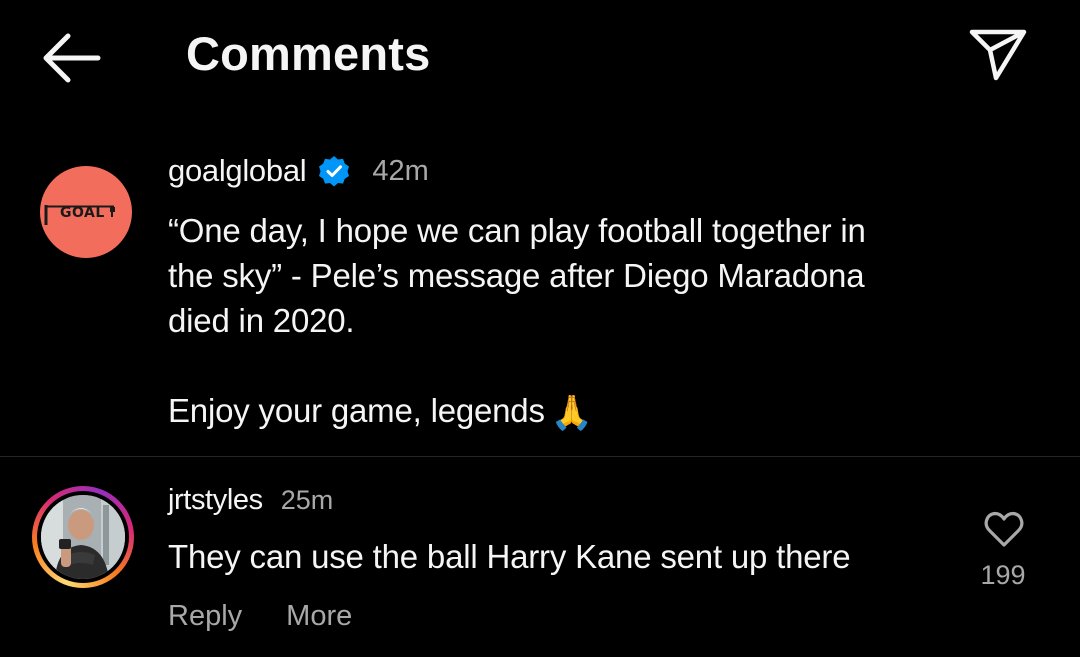 The height and width of the screenshot is (657, 1080). I want to click on caption-username: goalglobal, so click(237, 171).